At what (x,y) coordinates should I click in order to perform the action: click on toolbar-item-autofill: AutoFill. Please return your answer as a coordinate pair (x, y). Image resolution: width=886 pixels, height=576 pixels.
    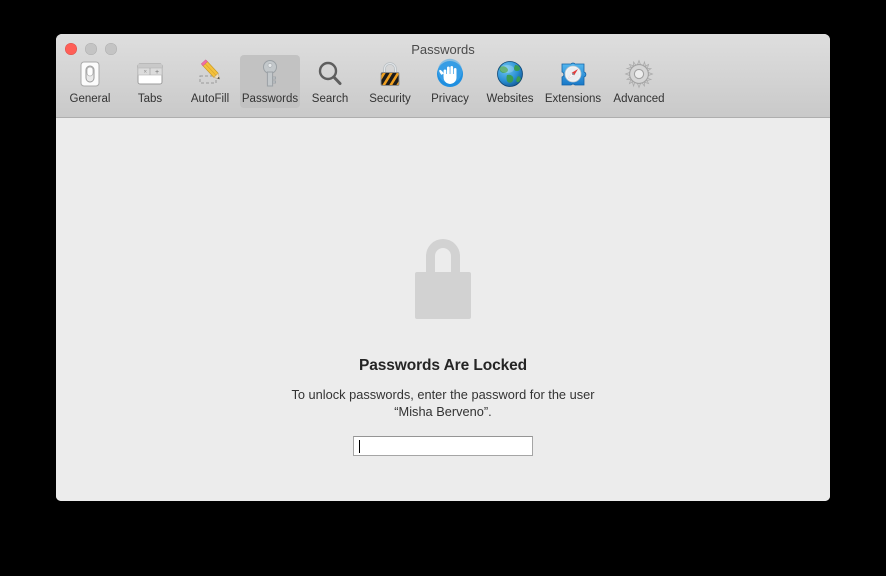
    Looking at the image, I should click on (210, 81).